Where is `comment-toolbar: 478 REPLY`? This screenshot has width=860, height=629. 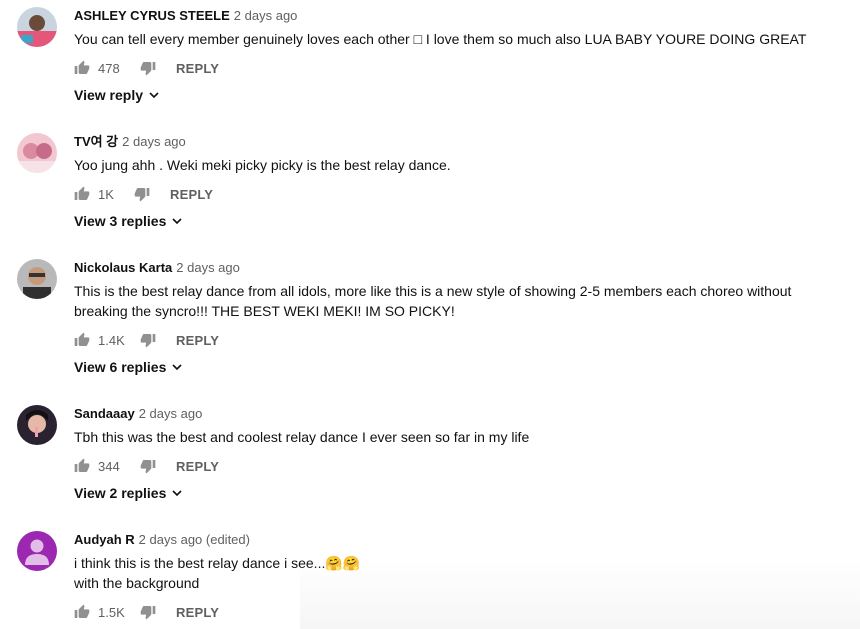
comment-toolbar: 478 REPLY is located at coordinates (146, 68).